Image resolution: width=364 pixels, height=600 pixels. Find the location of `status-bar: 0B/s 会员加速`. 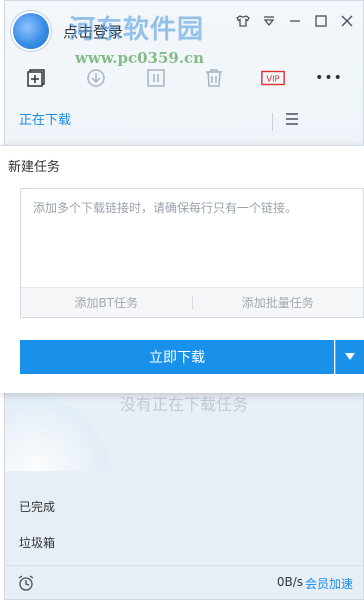

status-bar: 0B/s 会员加速 is located at coordinates (184, 582).